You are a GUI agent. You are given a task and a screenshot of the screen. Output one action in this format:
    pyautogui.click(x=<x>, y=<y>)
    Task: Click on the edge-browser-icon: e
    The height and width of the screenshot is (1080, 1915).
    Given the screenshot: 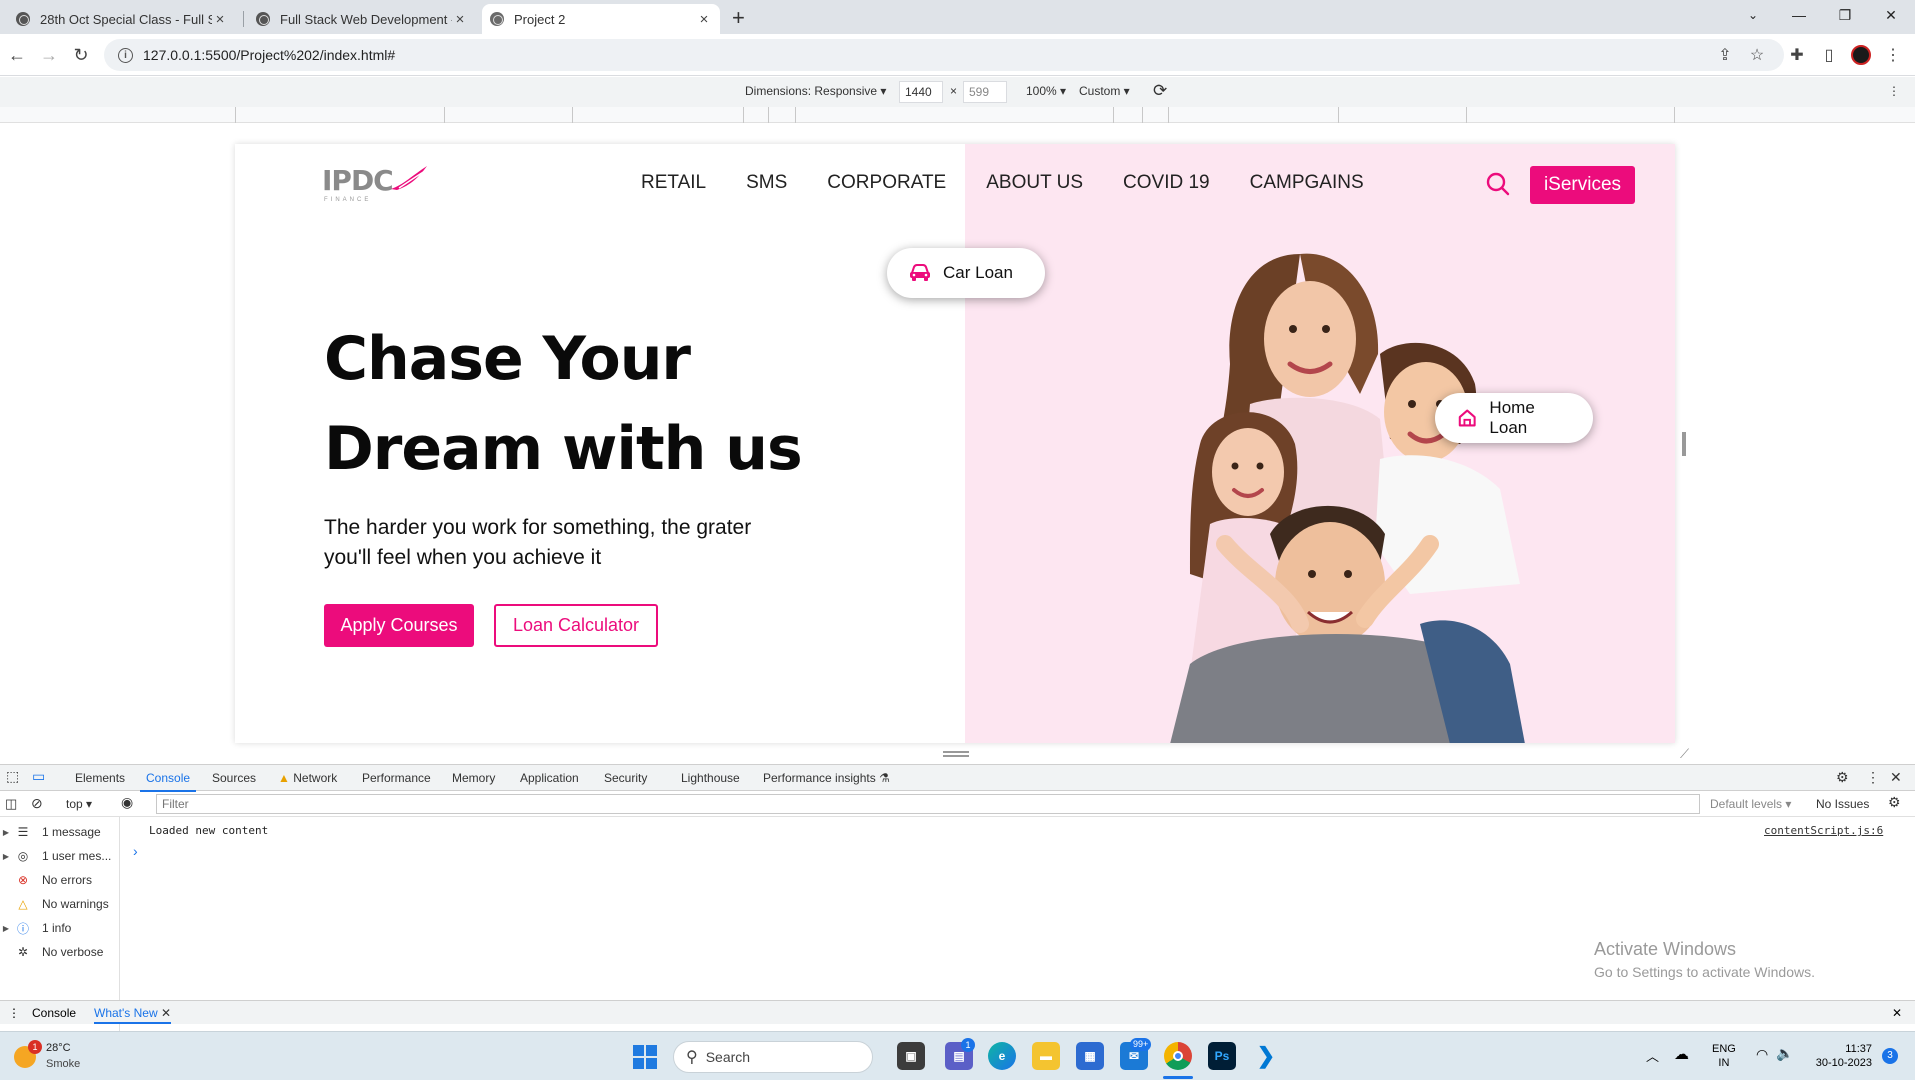 What is the action you would take?
    pyautogui.click(x=1002, y=1056)
    